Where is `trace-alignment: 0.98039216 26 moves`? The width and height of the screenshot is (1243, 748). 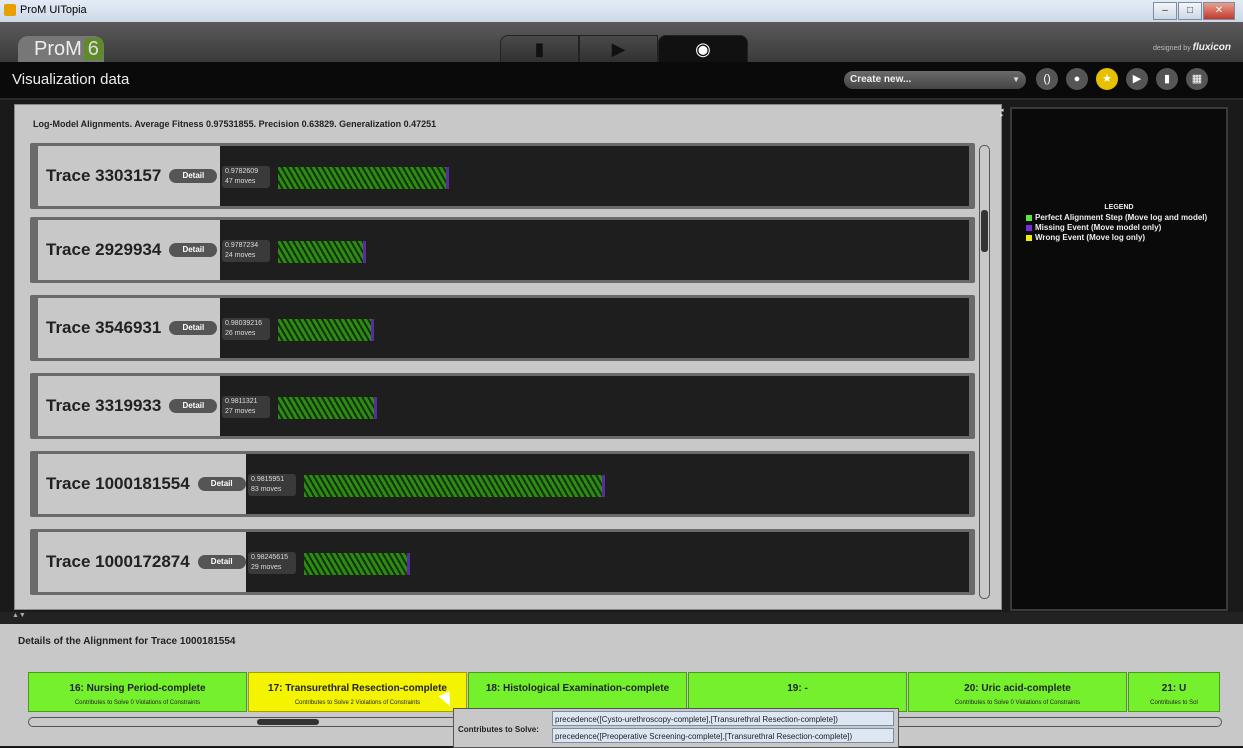
trace-alignment: 0.98039216 26 moves is located at coordinates (594, 328).